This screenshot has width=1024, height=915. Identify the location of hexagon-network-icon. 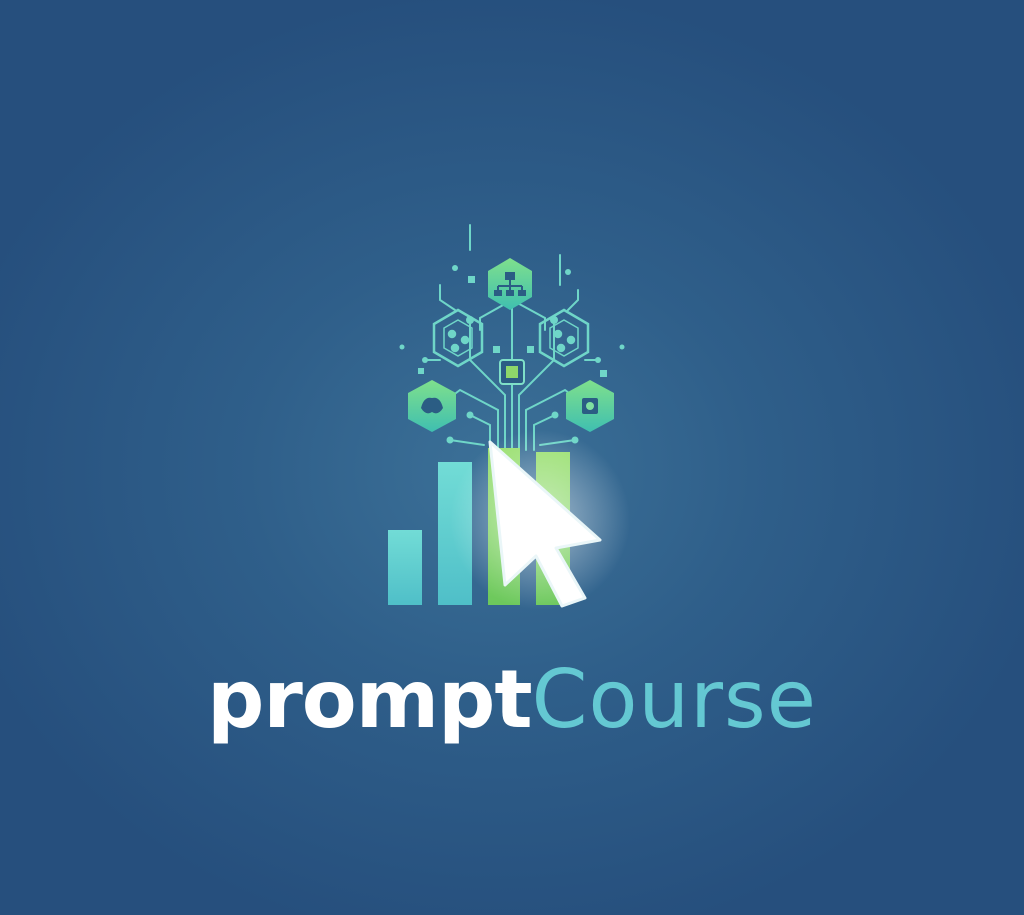
(510, 284).